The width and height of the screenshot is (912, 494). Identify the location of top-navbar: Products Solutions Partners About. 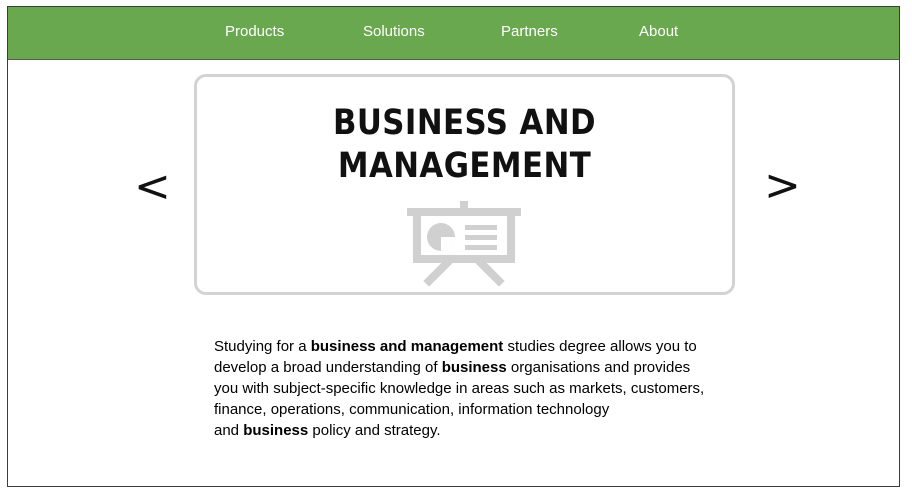
(453, 33).